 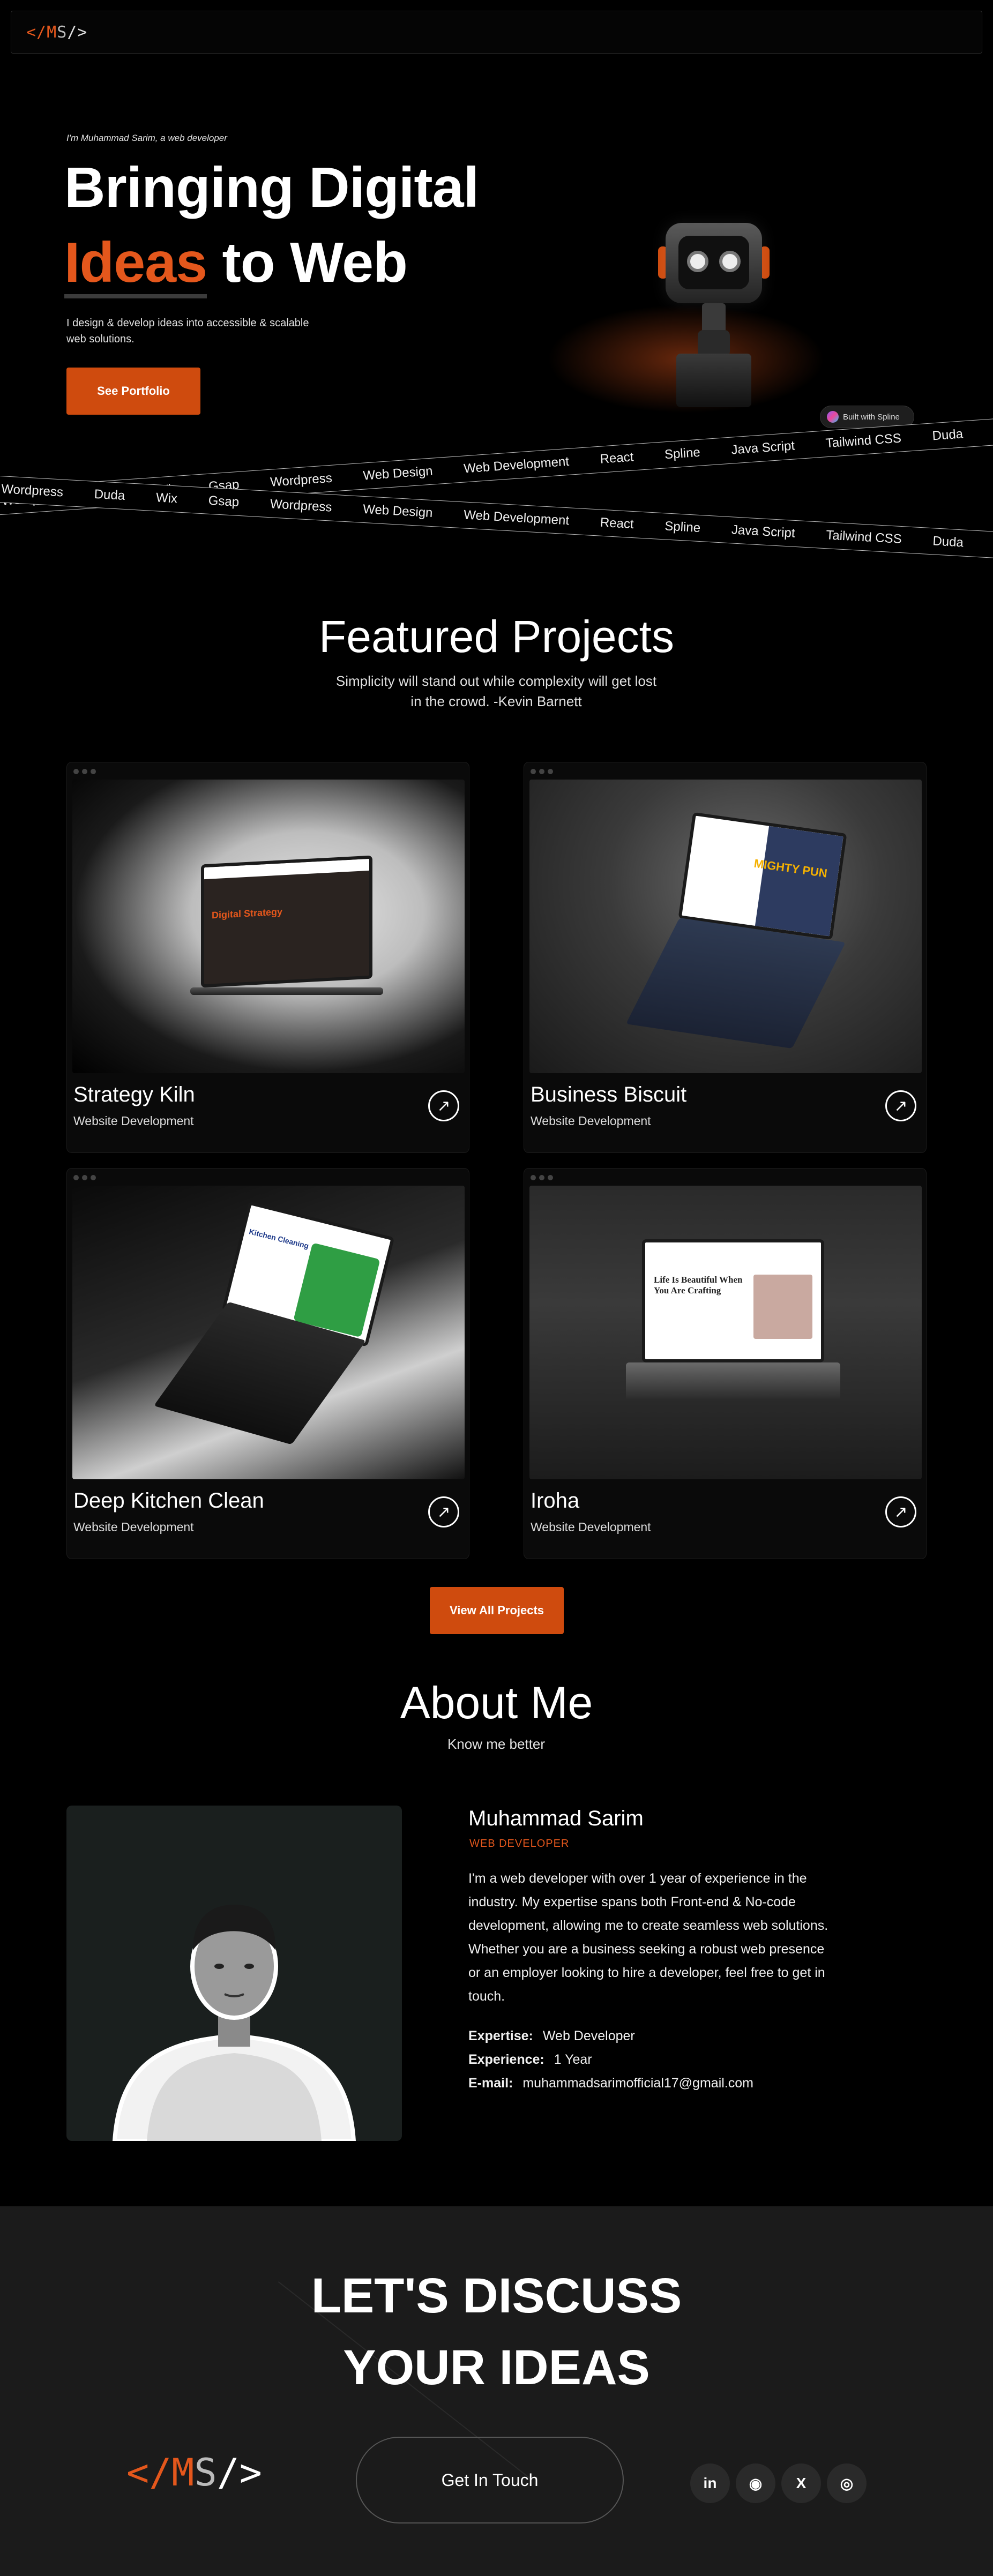 I want to click on project-screenshot: MIGHTY PUN, so click(x=726, y=926).